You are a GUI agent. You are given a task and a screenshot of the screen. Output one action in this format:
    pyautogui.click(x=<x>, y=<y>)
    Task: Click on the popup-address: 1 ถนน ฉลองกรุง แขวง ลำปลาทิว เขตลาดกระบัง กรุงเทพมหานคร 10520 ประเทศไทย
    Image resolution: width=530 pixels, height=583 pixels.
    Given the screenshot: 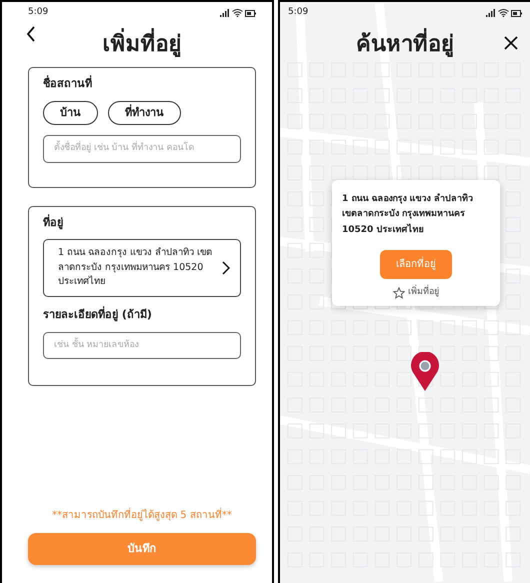 What is the action you would take?
    pyautogui.click(x=408, y=214)
    